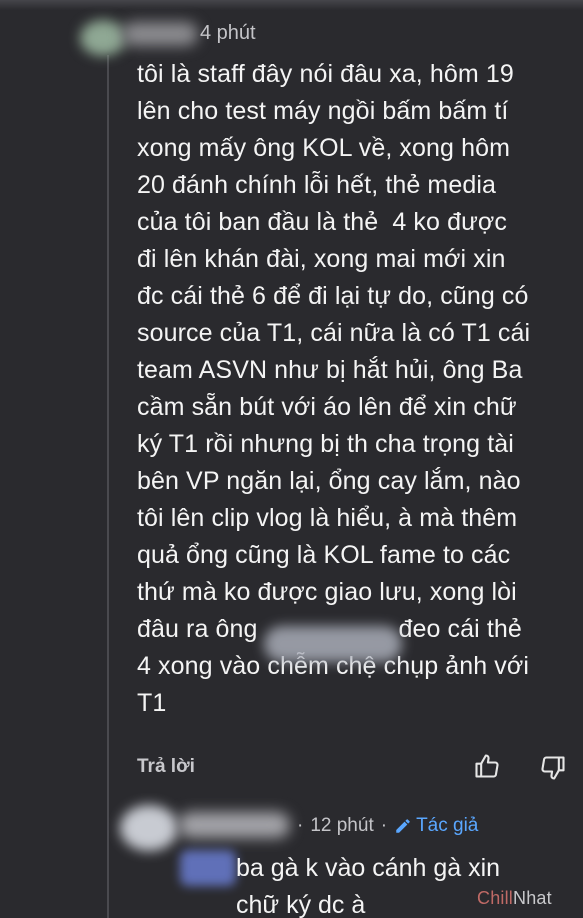  I want to click on watermark-part1: Chill, so click(495, 898).